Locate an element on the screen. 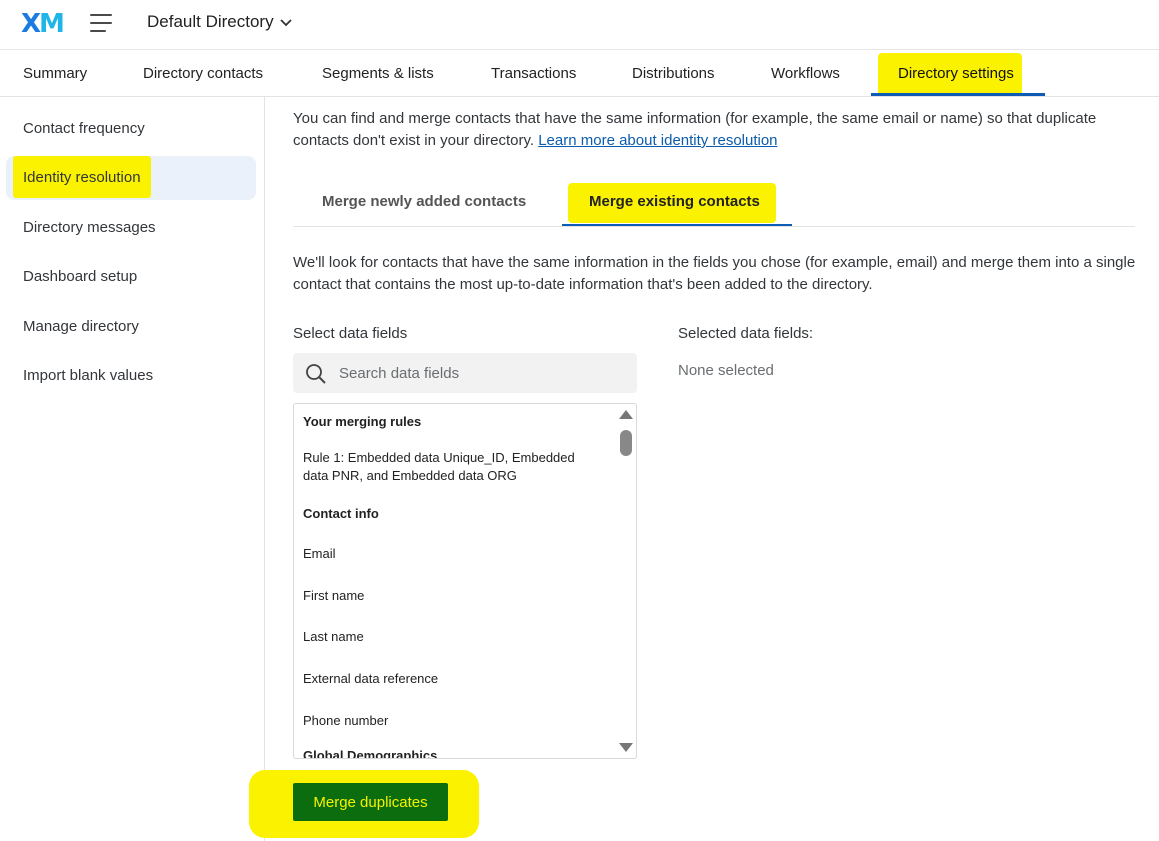 This screenshot has height=841, width=1159. sidebar-item-directory-messages: Directory messages is located at coordinates (89, 227).